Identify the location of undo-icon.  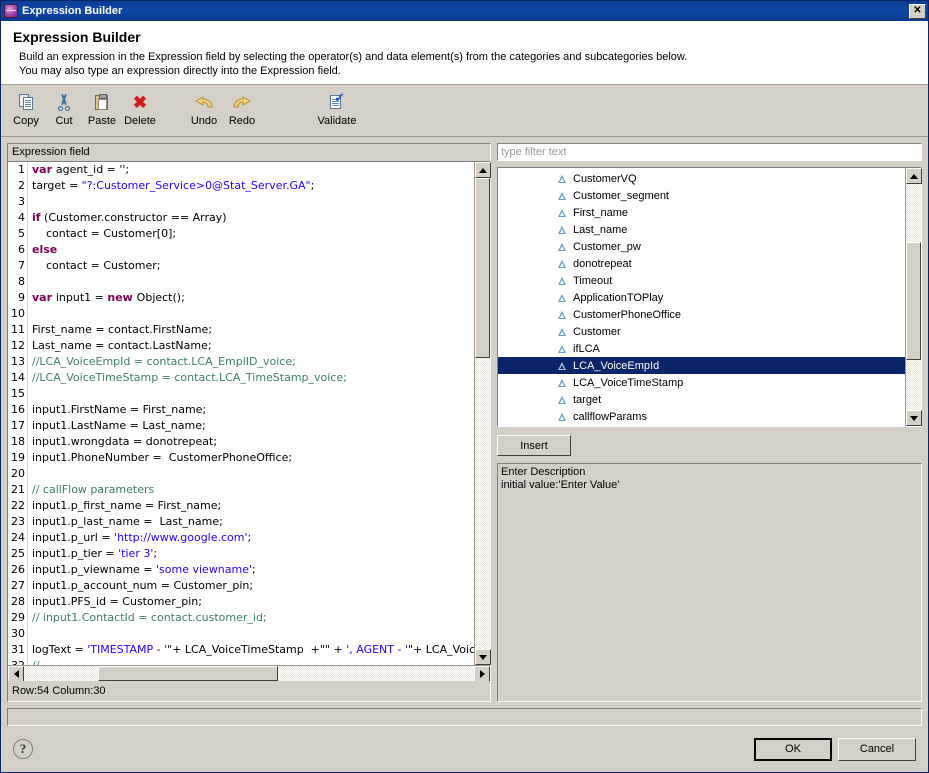
(204, 102).